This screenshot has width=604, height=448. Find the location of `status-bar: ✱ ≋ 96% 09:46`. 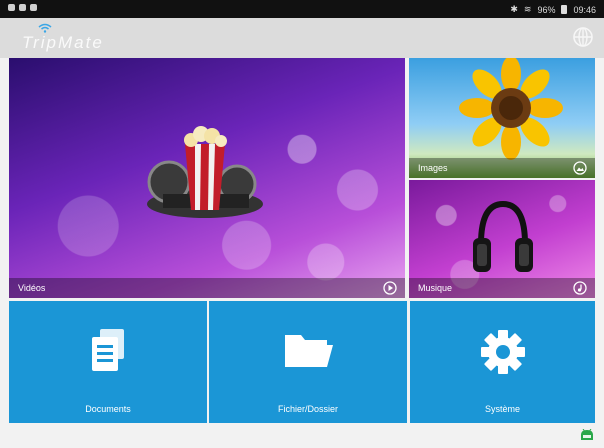

status-bar: ✱ ≋ 96% 09:46 is located at coordinates (302, 9).